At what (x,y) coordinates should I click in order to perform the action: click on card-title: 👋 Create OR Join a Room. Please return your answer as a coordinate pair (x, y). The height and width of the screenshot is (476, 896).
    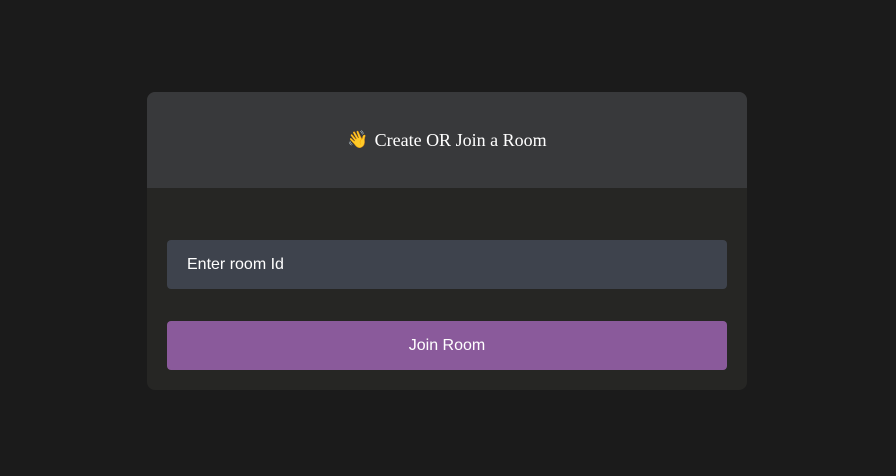
    Looking at the image, I should click on (446, 140).